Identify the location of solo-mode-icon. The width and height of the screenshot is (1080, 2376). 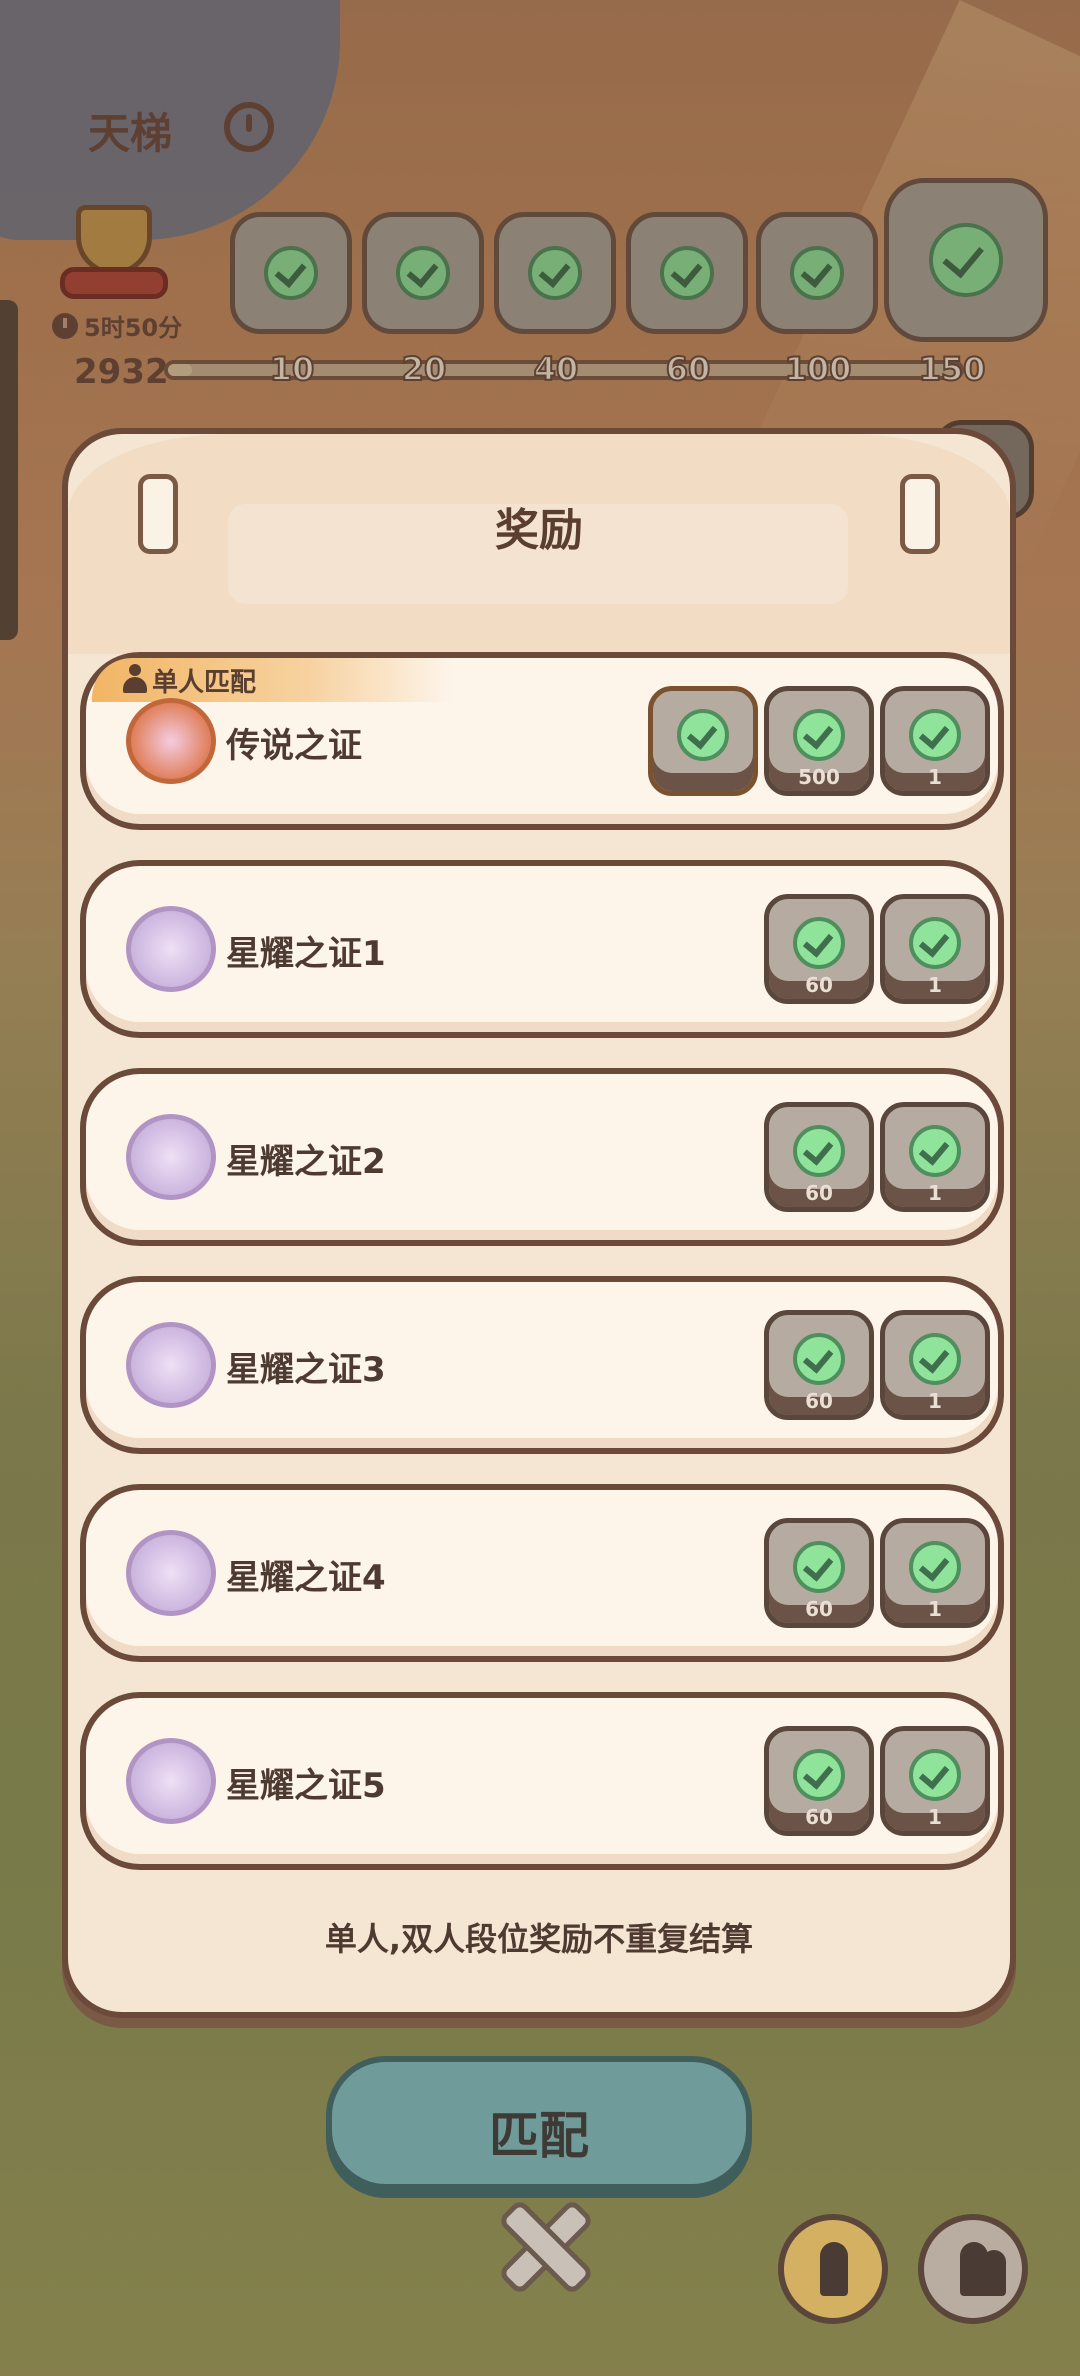
(834, 2269).